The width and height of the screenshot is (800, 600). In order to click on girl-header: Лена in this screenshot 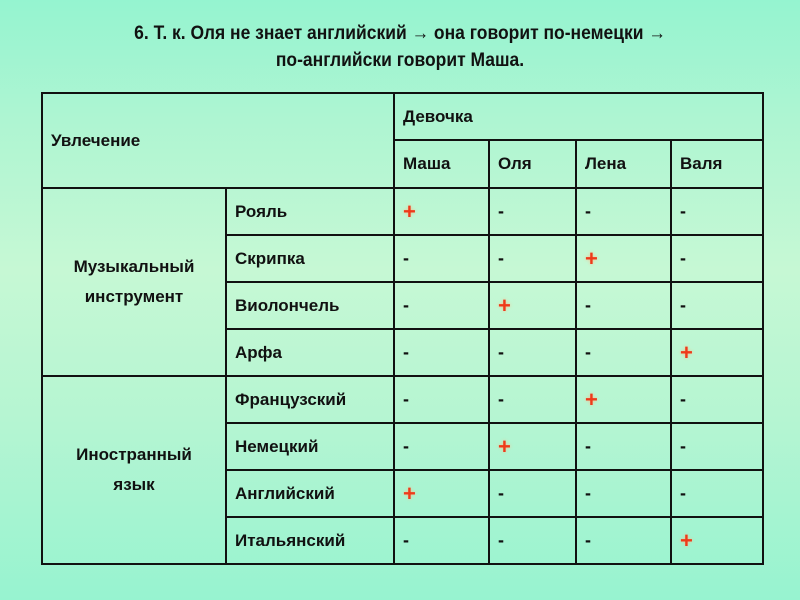, I will do `click(623, 164)`.